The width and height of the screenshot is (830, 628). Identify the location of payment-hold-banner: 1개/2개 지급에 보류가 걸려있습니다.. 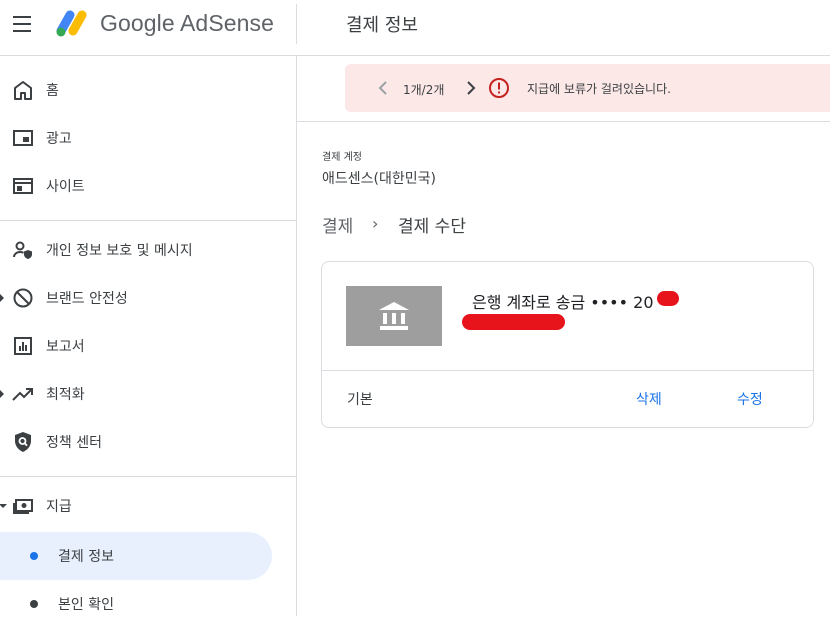
(587, 88).